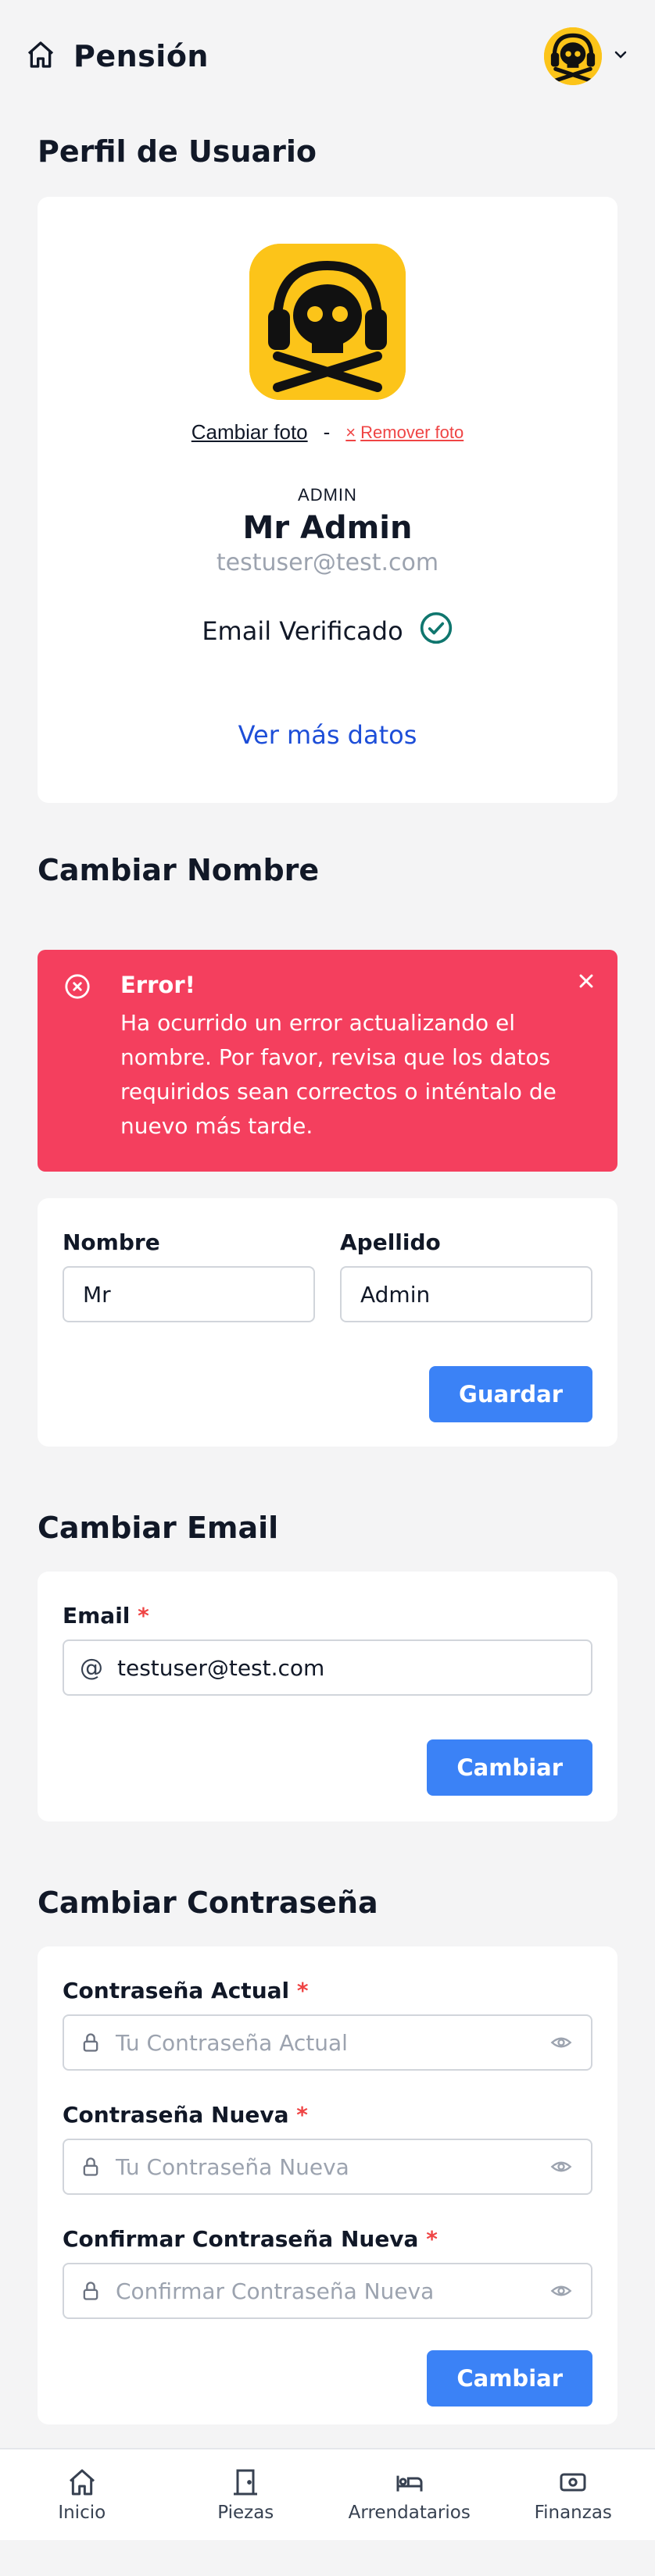 The width and height of the screenshot is (655, 2576). I want to click on nav-label: Piezas, so click(245, 2513).